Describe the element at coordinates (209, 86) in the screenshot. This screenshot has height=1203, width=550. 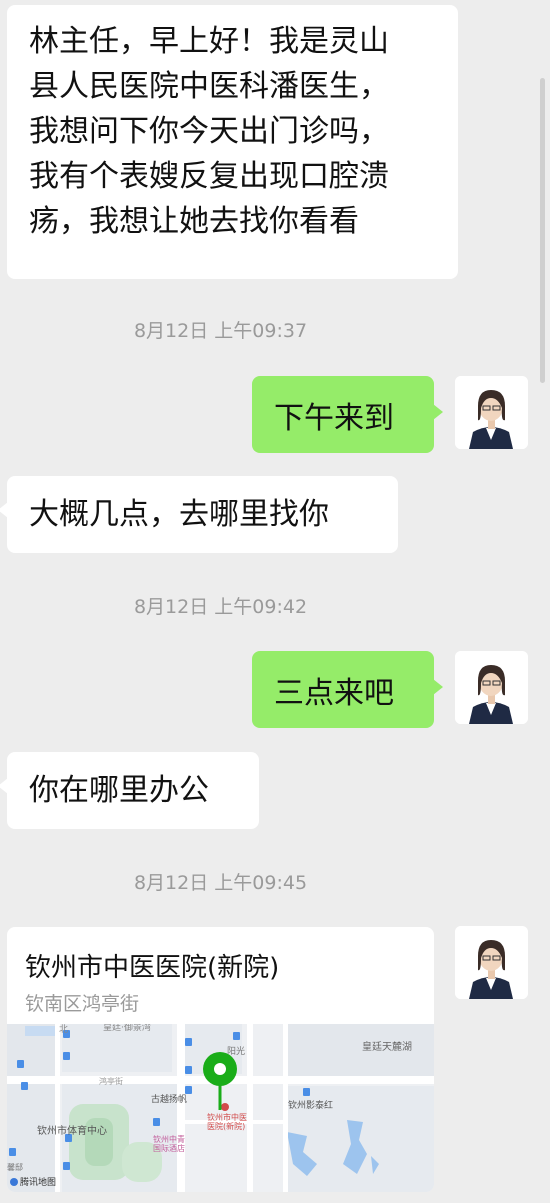
I see `message-text-line: 县人民医院中医科潘医生，` at that location.